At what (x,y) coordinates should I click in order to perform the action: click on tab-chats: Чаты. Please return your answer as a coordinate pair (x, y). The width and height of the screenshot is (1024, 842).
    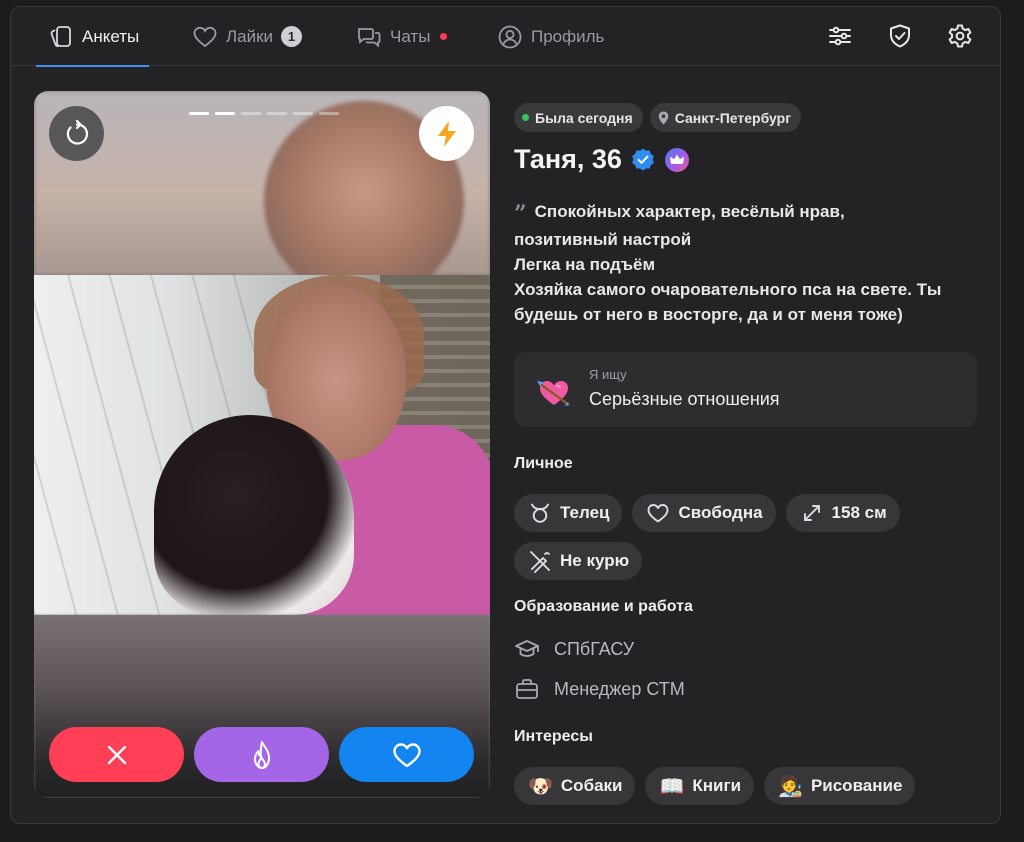
    Looking at the image, I should click on (402, 36).